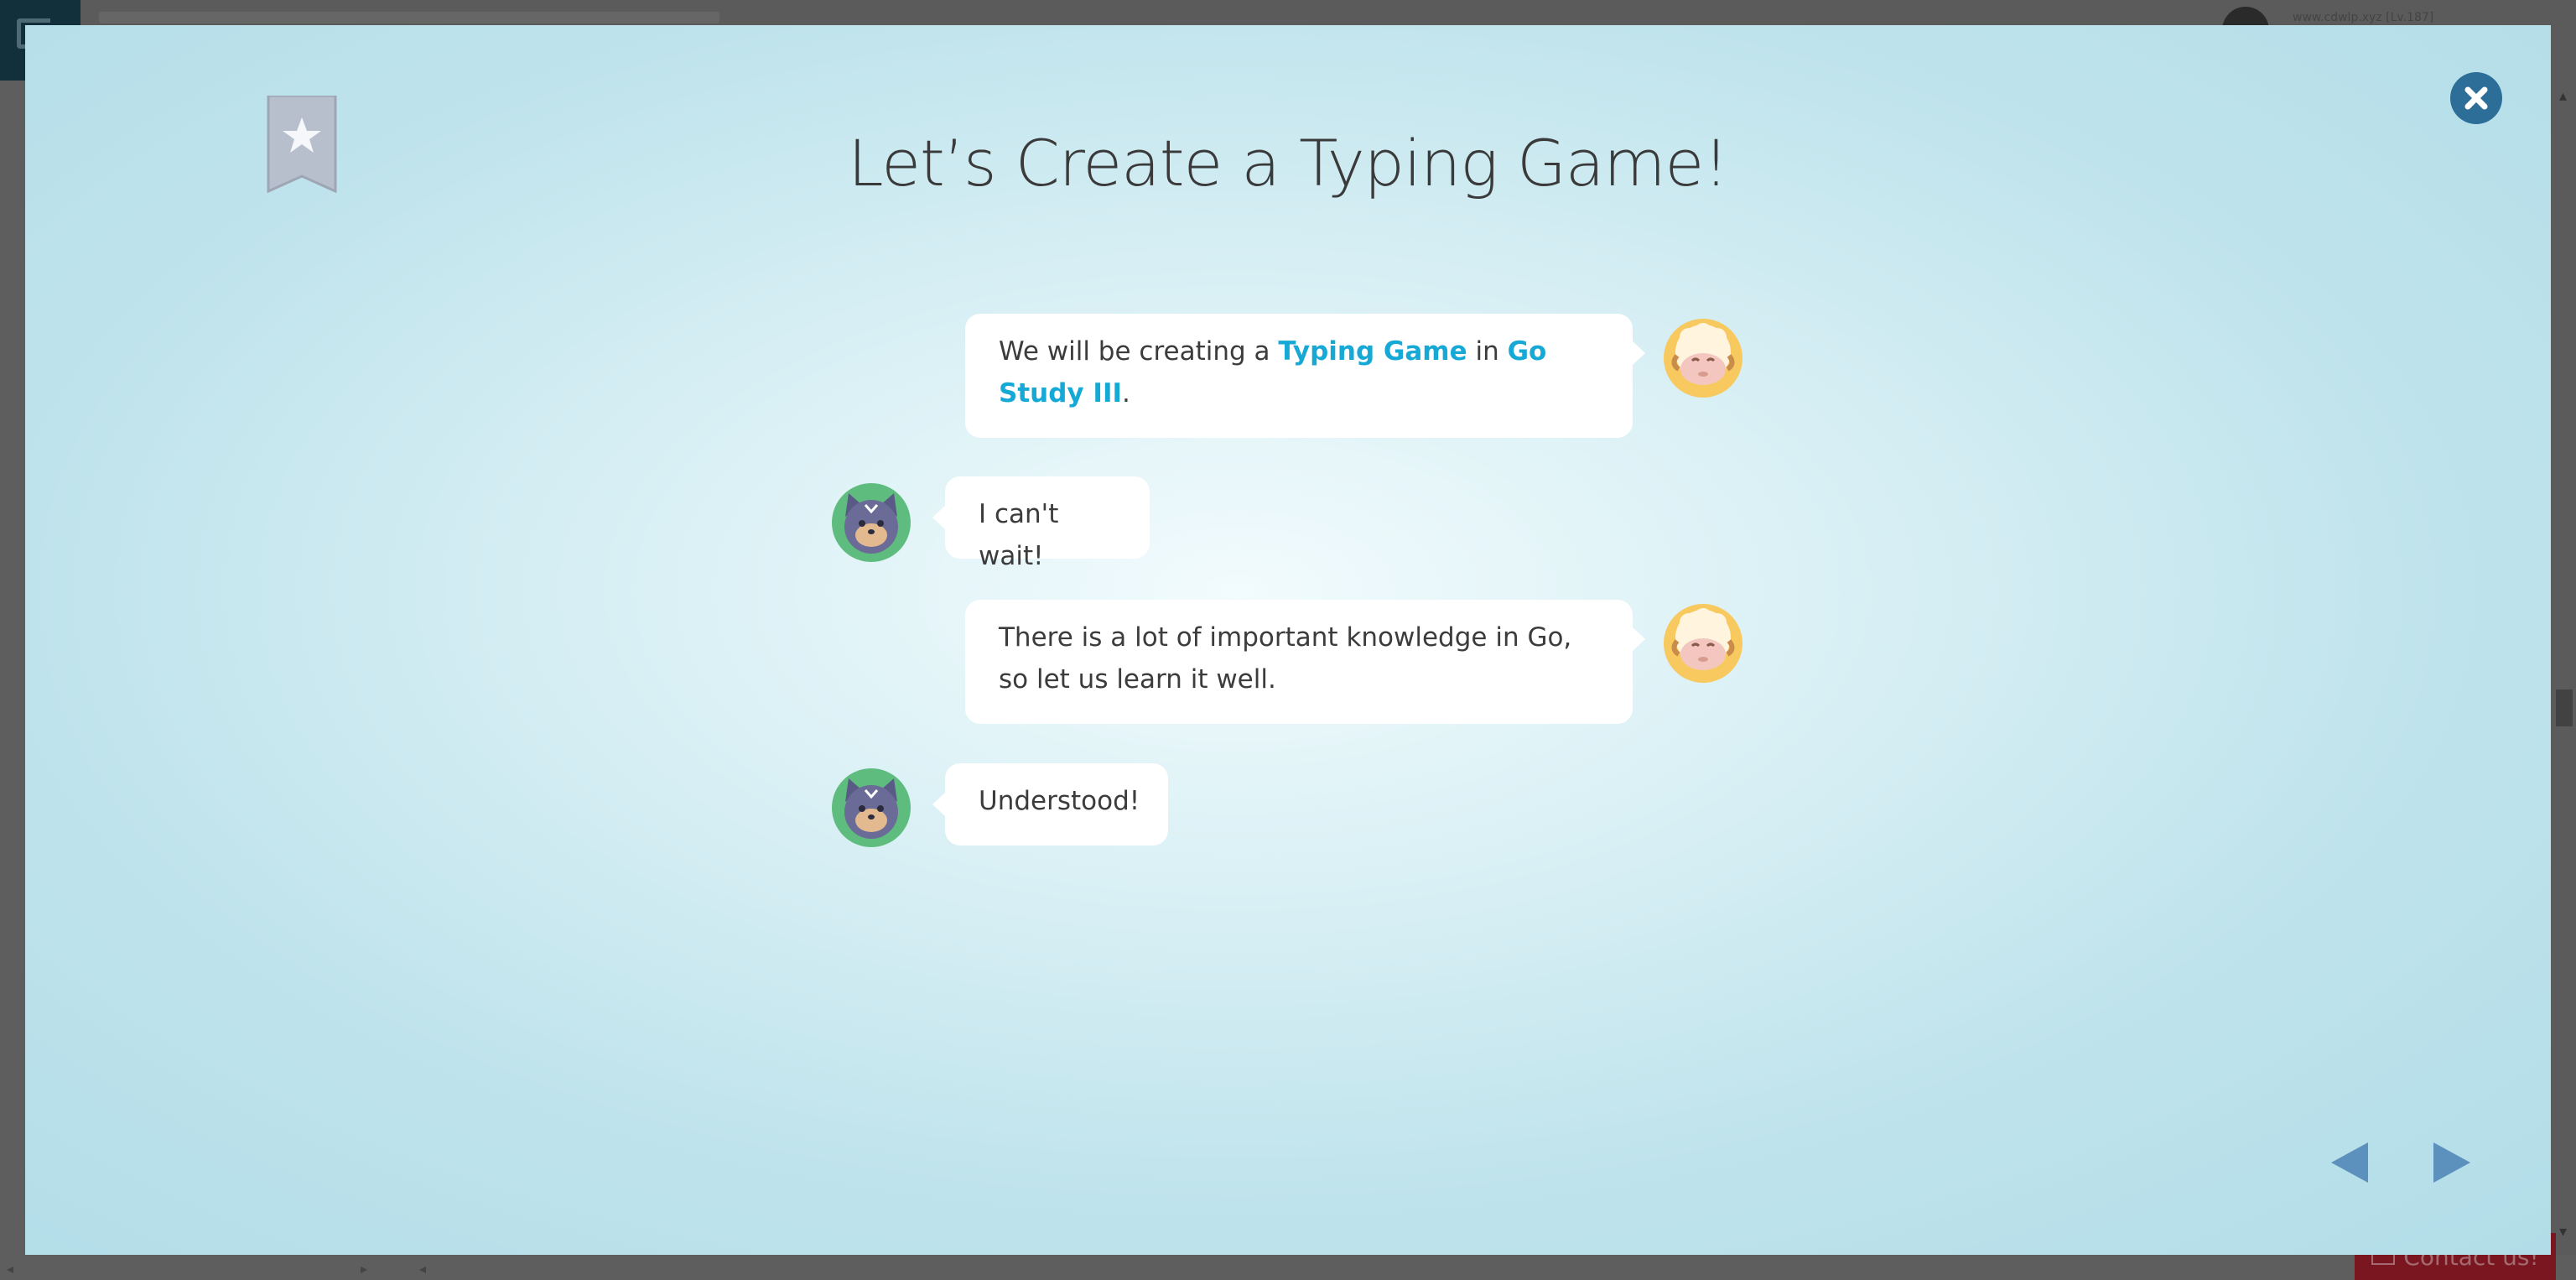  What do you see at coordinates (1059, 801) in the screenshot?
I see `message-text: Understood!` at bounding box center [1059, 801].